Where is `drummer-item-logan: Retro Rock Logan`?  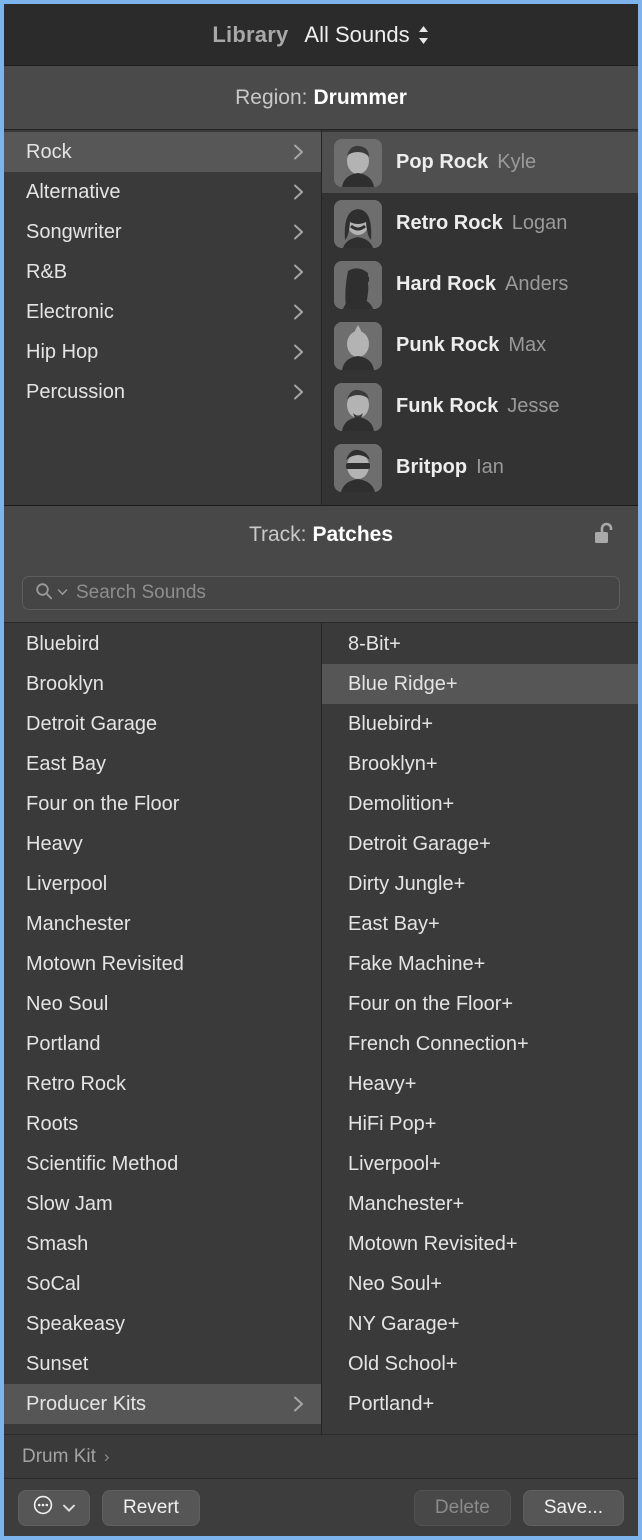
drummer-item-logan: Retro Rock Logan is located at coordinates (480, 223).